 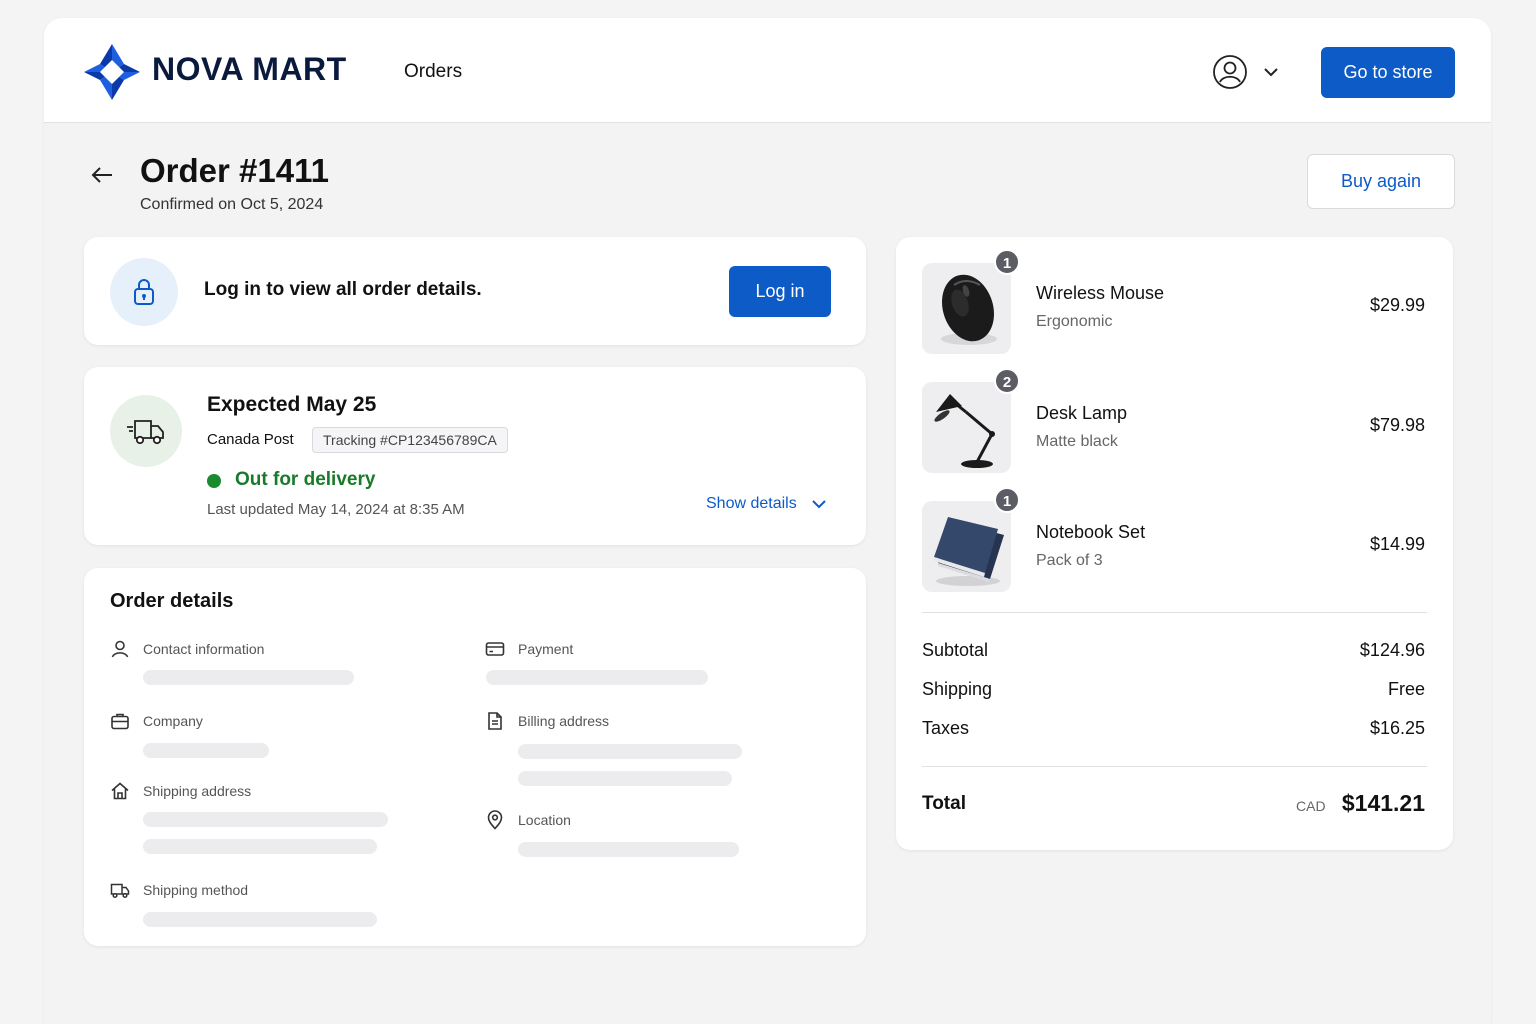 What do you see at coordinates (250, 439) in the screenshot?
I see `carrier-name: Canada Post` at bounding box center [250, 439].